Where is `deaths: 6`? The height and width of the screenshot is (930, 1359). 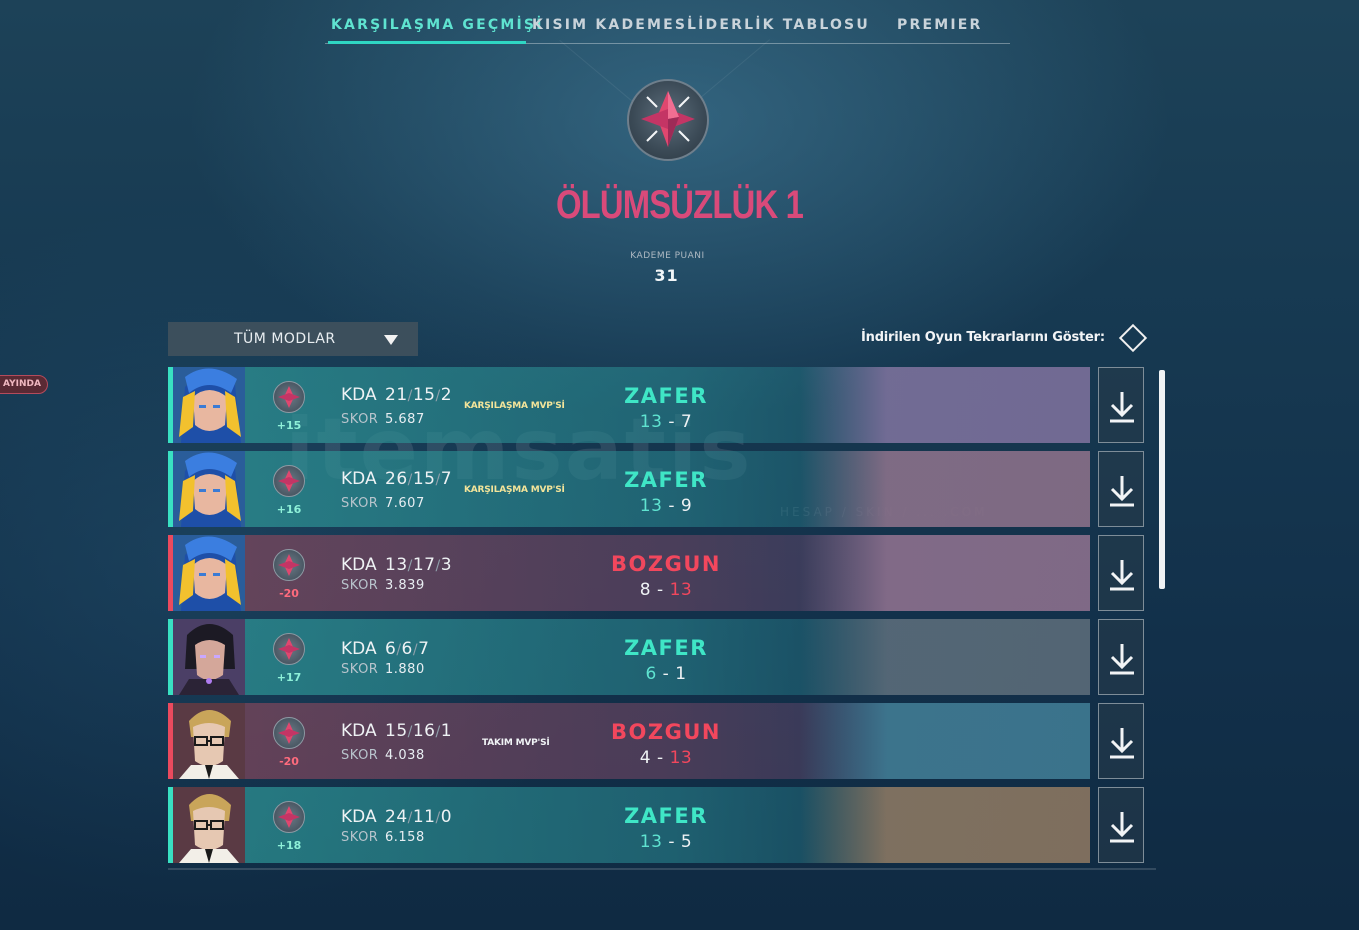 deaths: 6 is located at coordinates (407, 649).